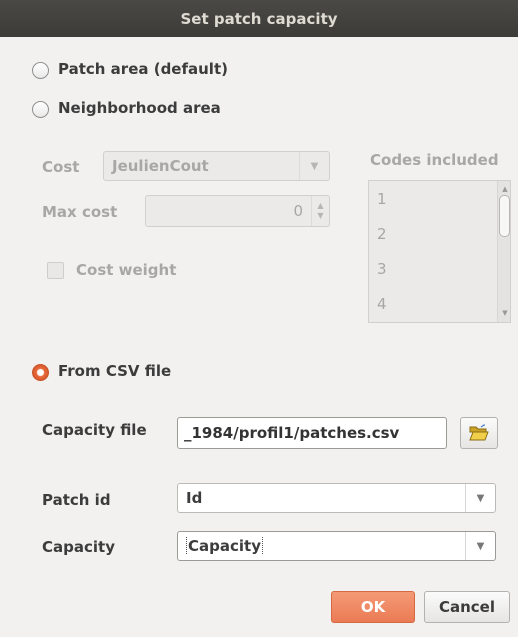 The image size is (518, 637). What do you see at coordinates (216, 166) in the screenshot?
I see `cost-combo: JeulienCout ▼` at bounding box center [216, 166].